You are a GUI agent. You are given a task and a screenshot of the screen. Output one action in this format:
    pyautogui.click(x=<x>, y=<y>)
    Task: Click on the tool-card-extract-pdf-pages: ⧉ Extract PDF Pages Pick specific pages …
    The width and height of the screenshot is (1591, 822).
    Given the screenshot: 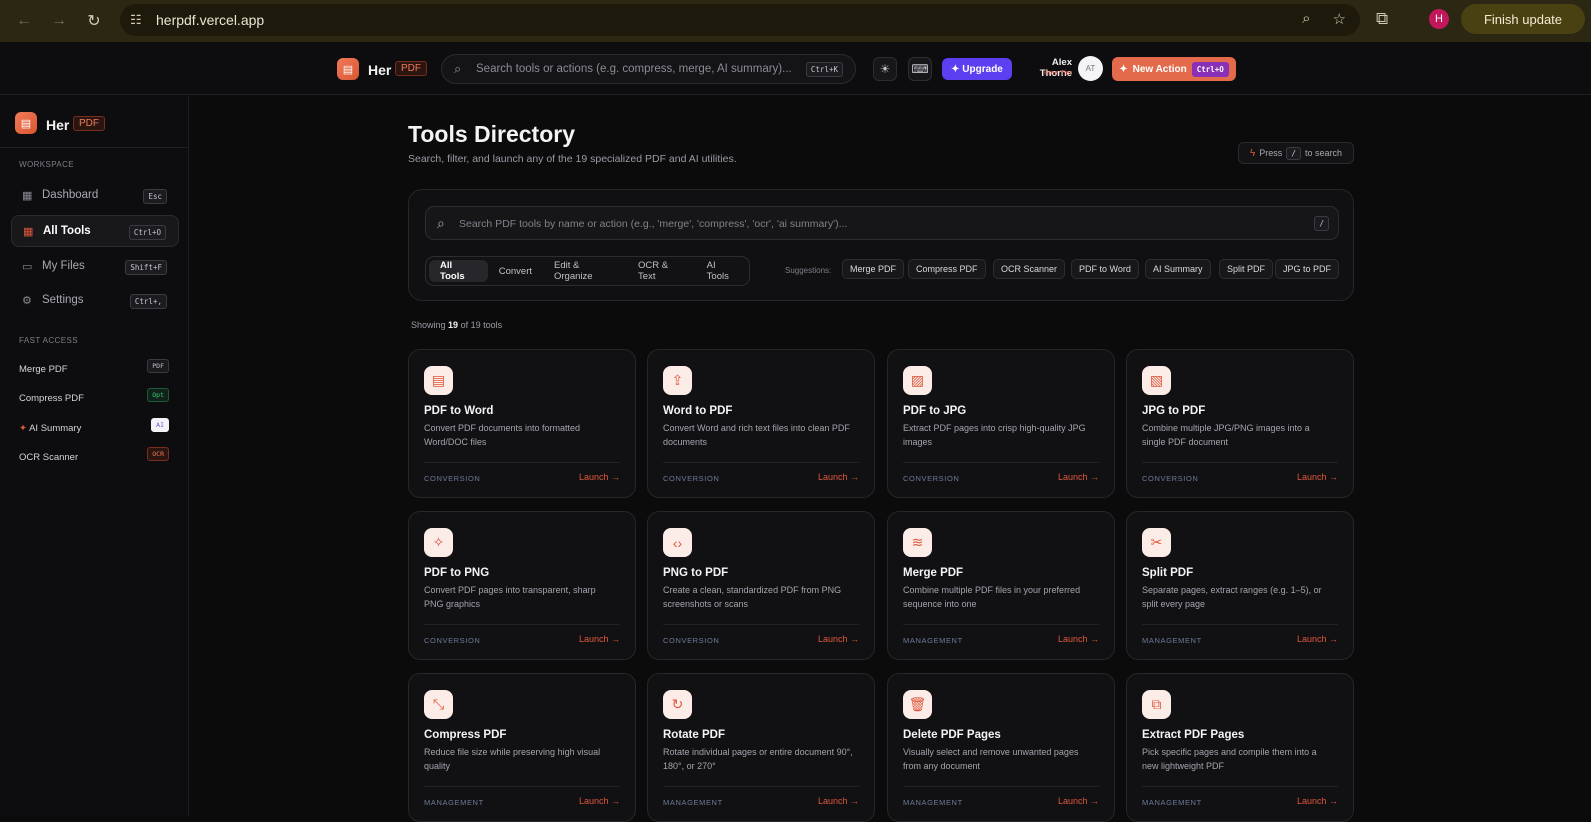 What is the action you would take?
    pyautogui.click(x=1240, y=747)
    